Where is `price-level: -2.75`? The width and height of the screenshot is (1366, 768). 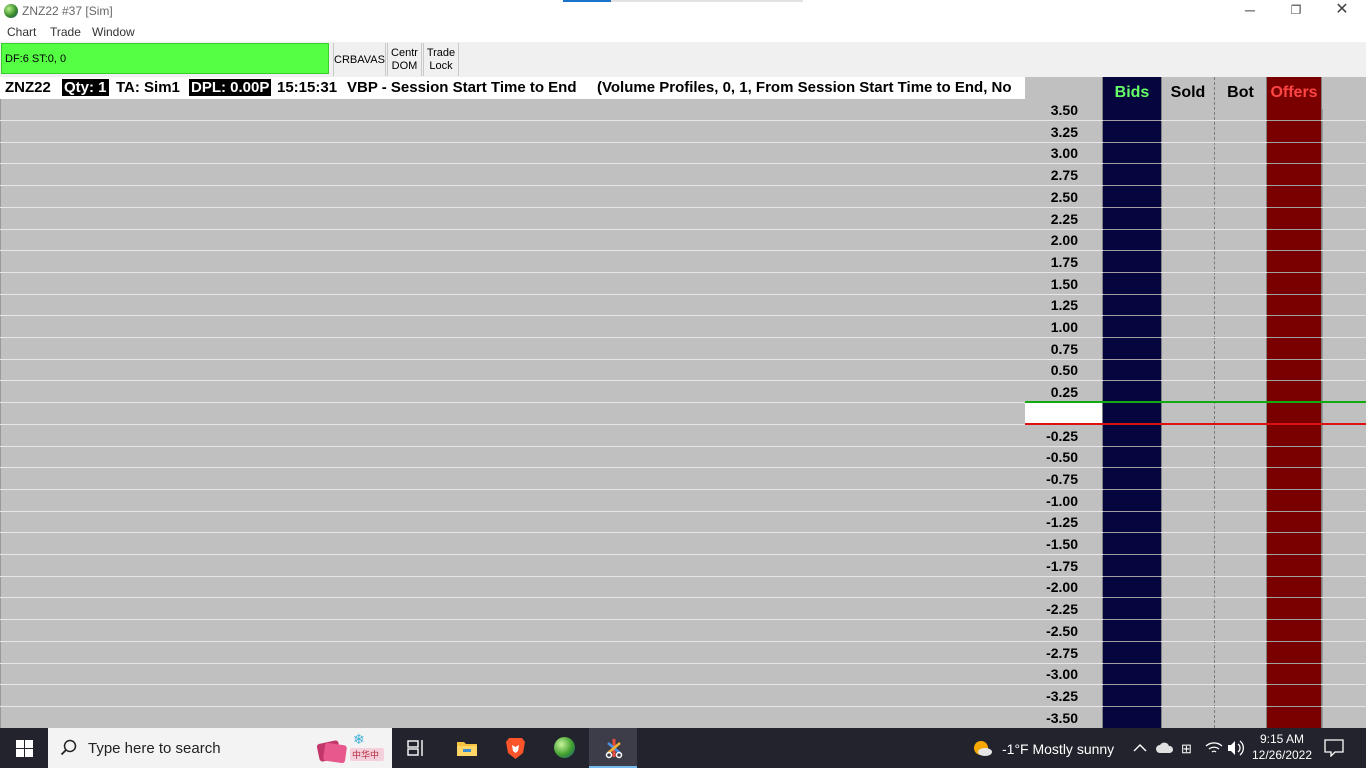
price-level: -2.75 is located at coordinates (1062, 653).